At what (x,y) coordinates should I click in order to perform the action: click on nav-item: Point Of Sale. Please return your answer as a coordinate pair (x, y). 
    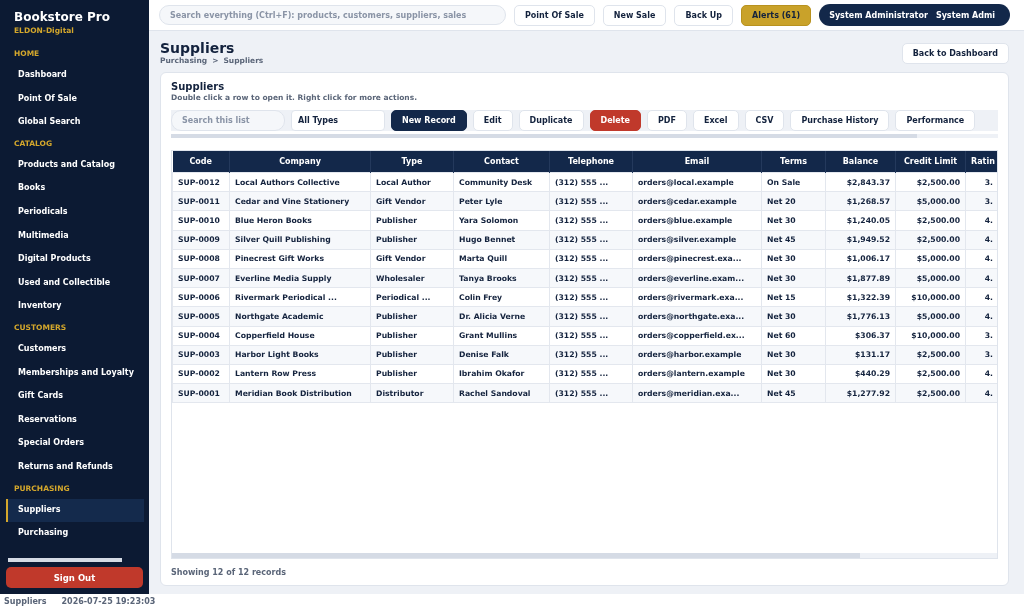
    Looking at the image, I should click on (75, 99).